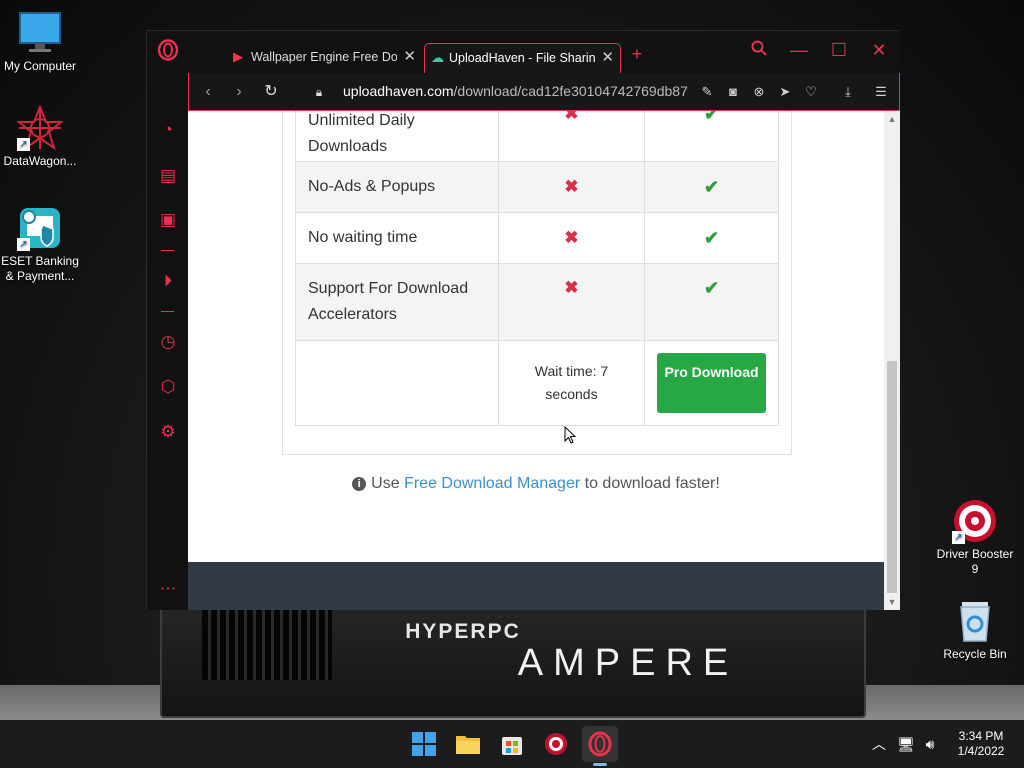 This screenshot has height=768, width=1024. I want to click on table-row: Support For Download Accelerators ✖ ✔, so click(537, 302).